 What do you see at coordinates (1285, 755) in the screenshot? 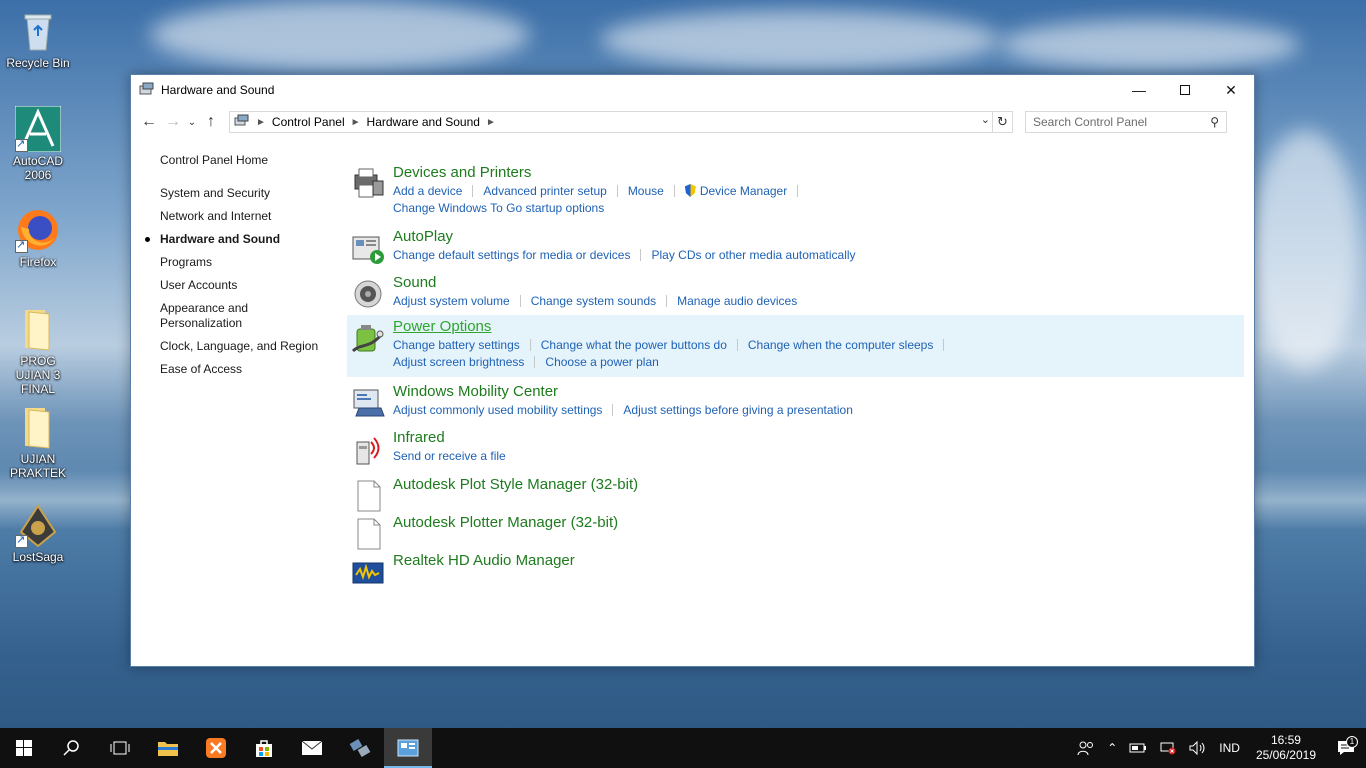
I see `clock-date: 25/06/2019` at bounding box center [1285, 755].